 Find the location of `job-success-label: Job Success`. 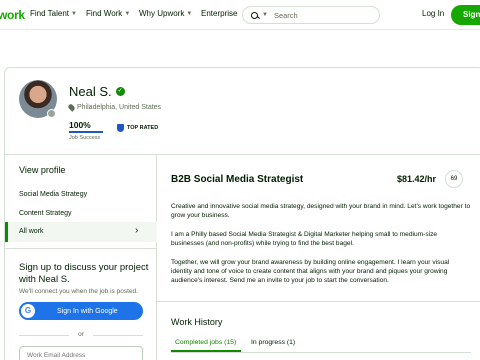

job-success-label: Job Success is located at coordinates (85, 138).